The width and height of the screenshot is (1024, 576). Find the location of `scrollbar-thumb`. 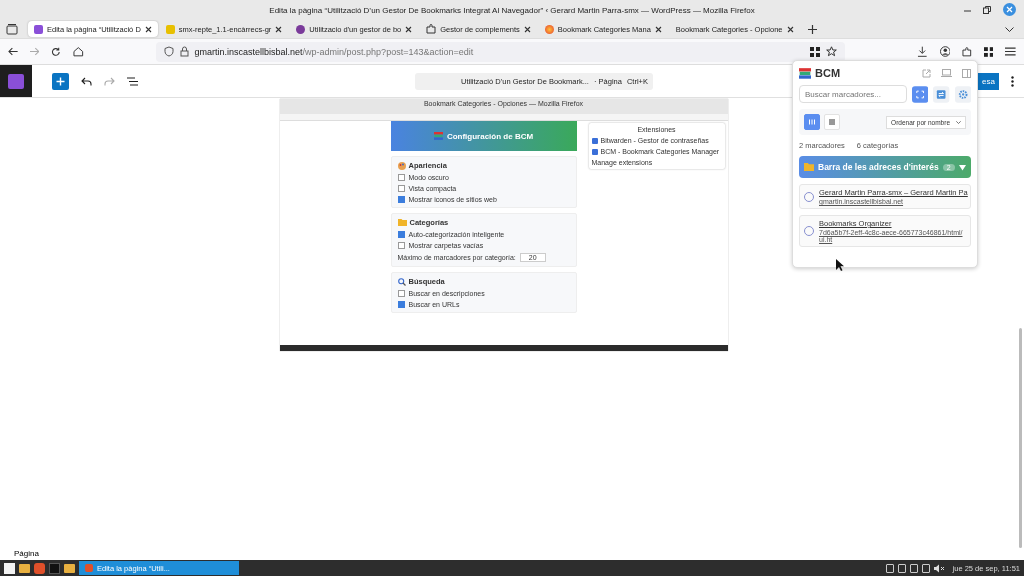

scrollbar-thumb is located at coordinates (1020, 438).